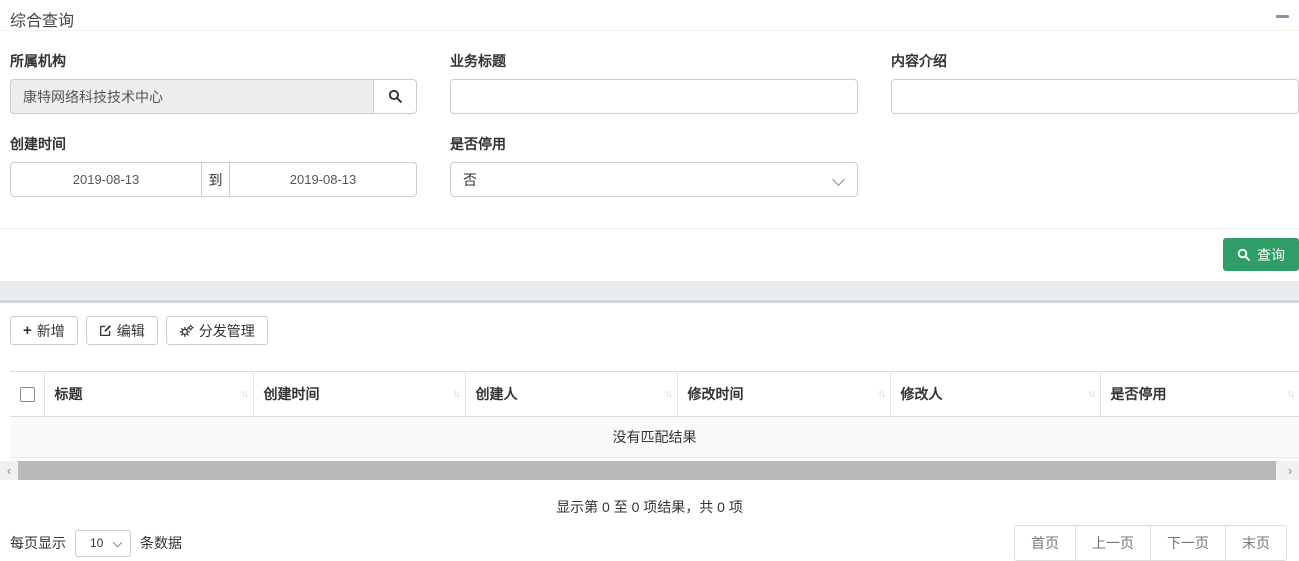 This screenshot has width=1299, height=561. I want to click on per-page-value: 10, so click(97, 543).